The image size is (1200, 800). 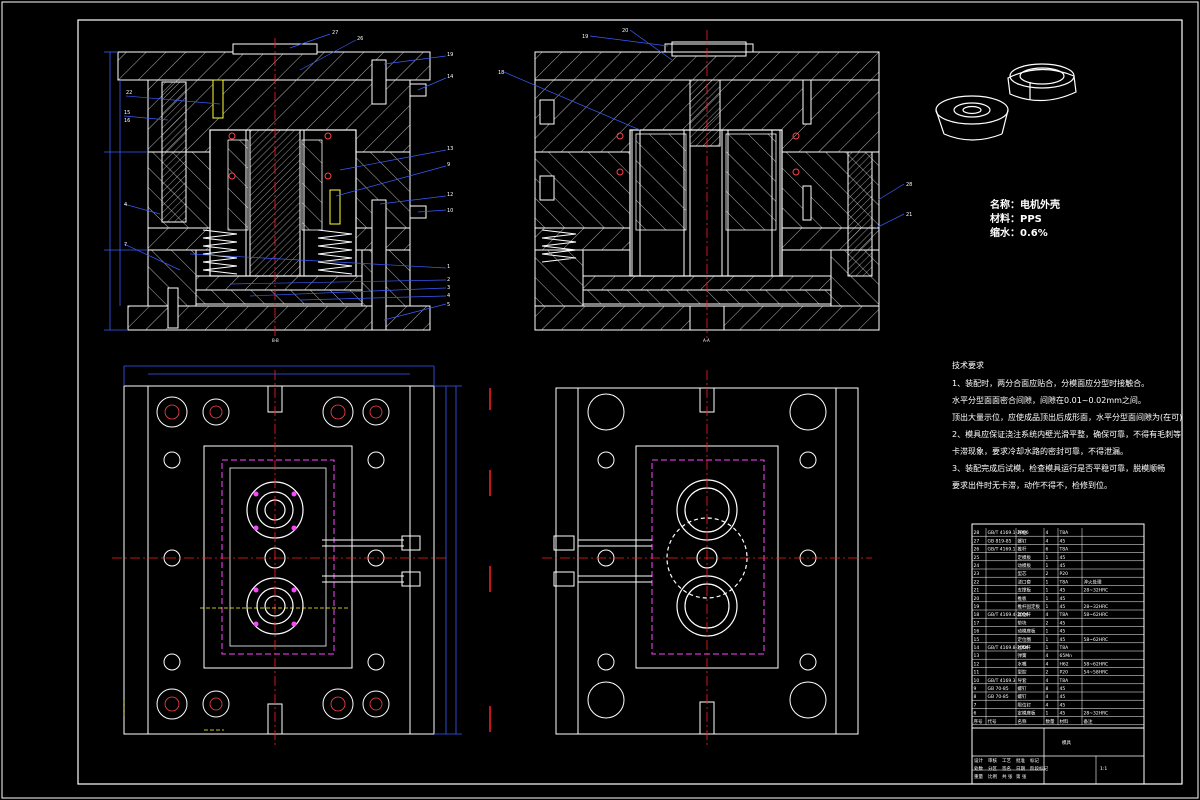 What do you see at coordinates (448, 280) in the screenshot?
I see `svg-text: 2` at bounding box center [448, 280].